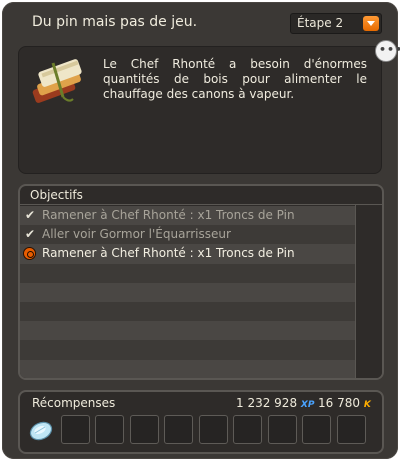 The height and width of the screenshot is (461, 400). Describe the element at coordinates (200, 23) in the screenshot. I see `quest-header: Du pin mais pas de jeu. Étape 2` at that location.